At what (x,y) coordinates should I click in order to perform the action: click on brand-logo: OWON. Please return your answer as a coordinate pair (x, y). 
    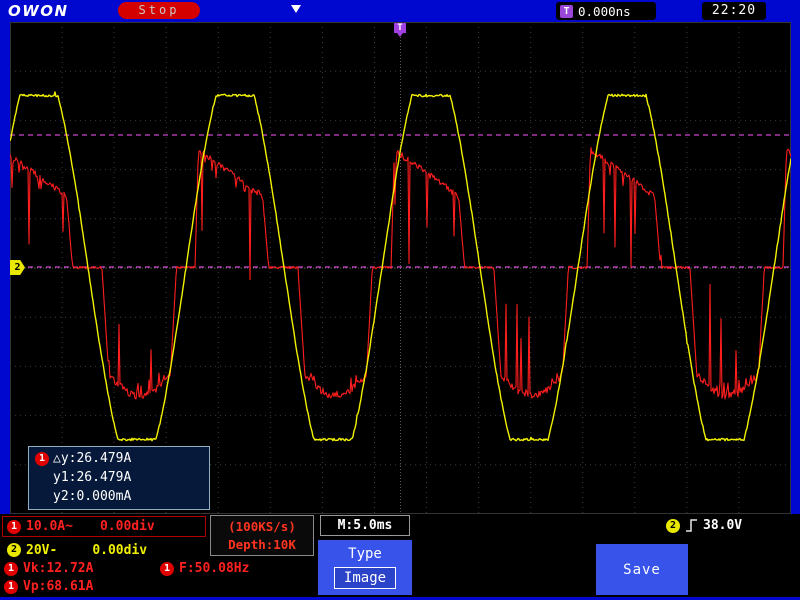
    Looking at the image, I should click on (38, 11).